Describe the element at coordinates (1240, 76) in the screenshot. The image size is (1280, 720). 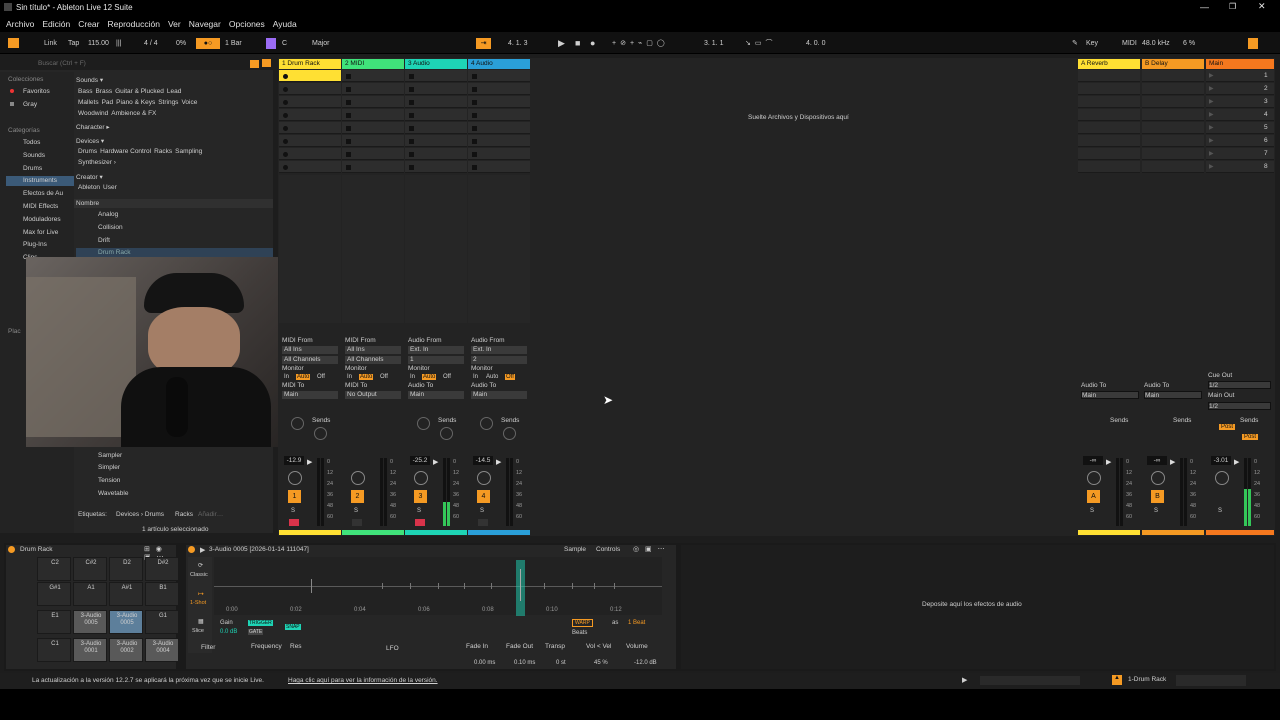
I see `scene-launch: ▶ 1` at that location.